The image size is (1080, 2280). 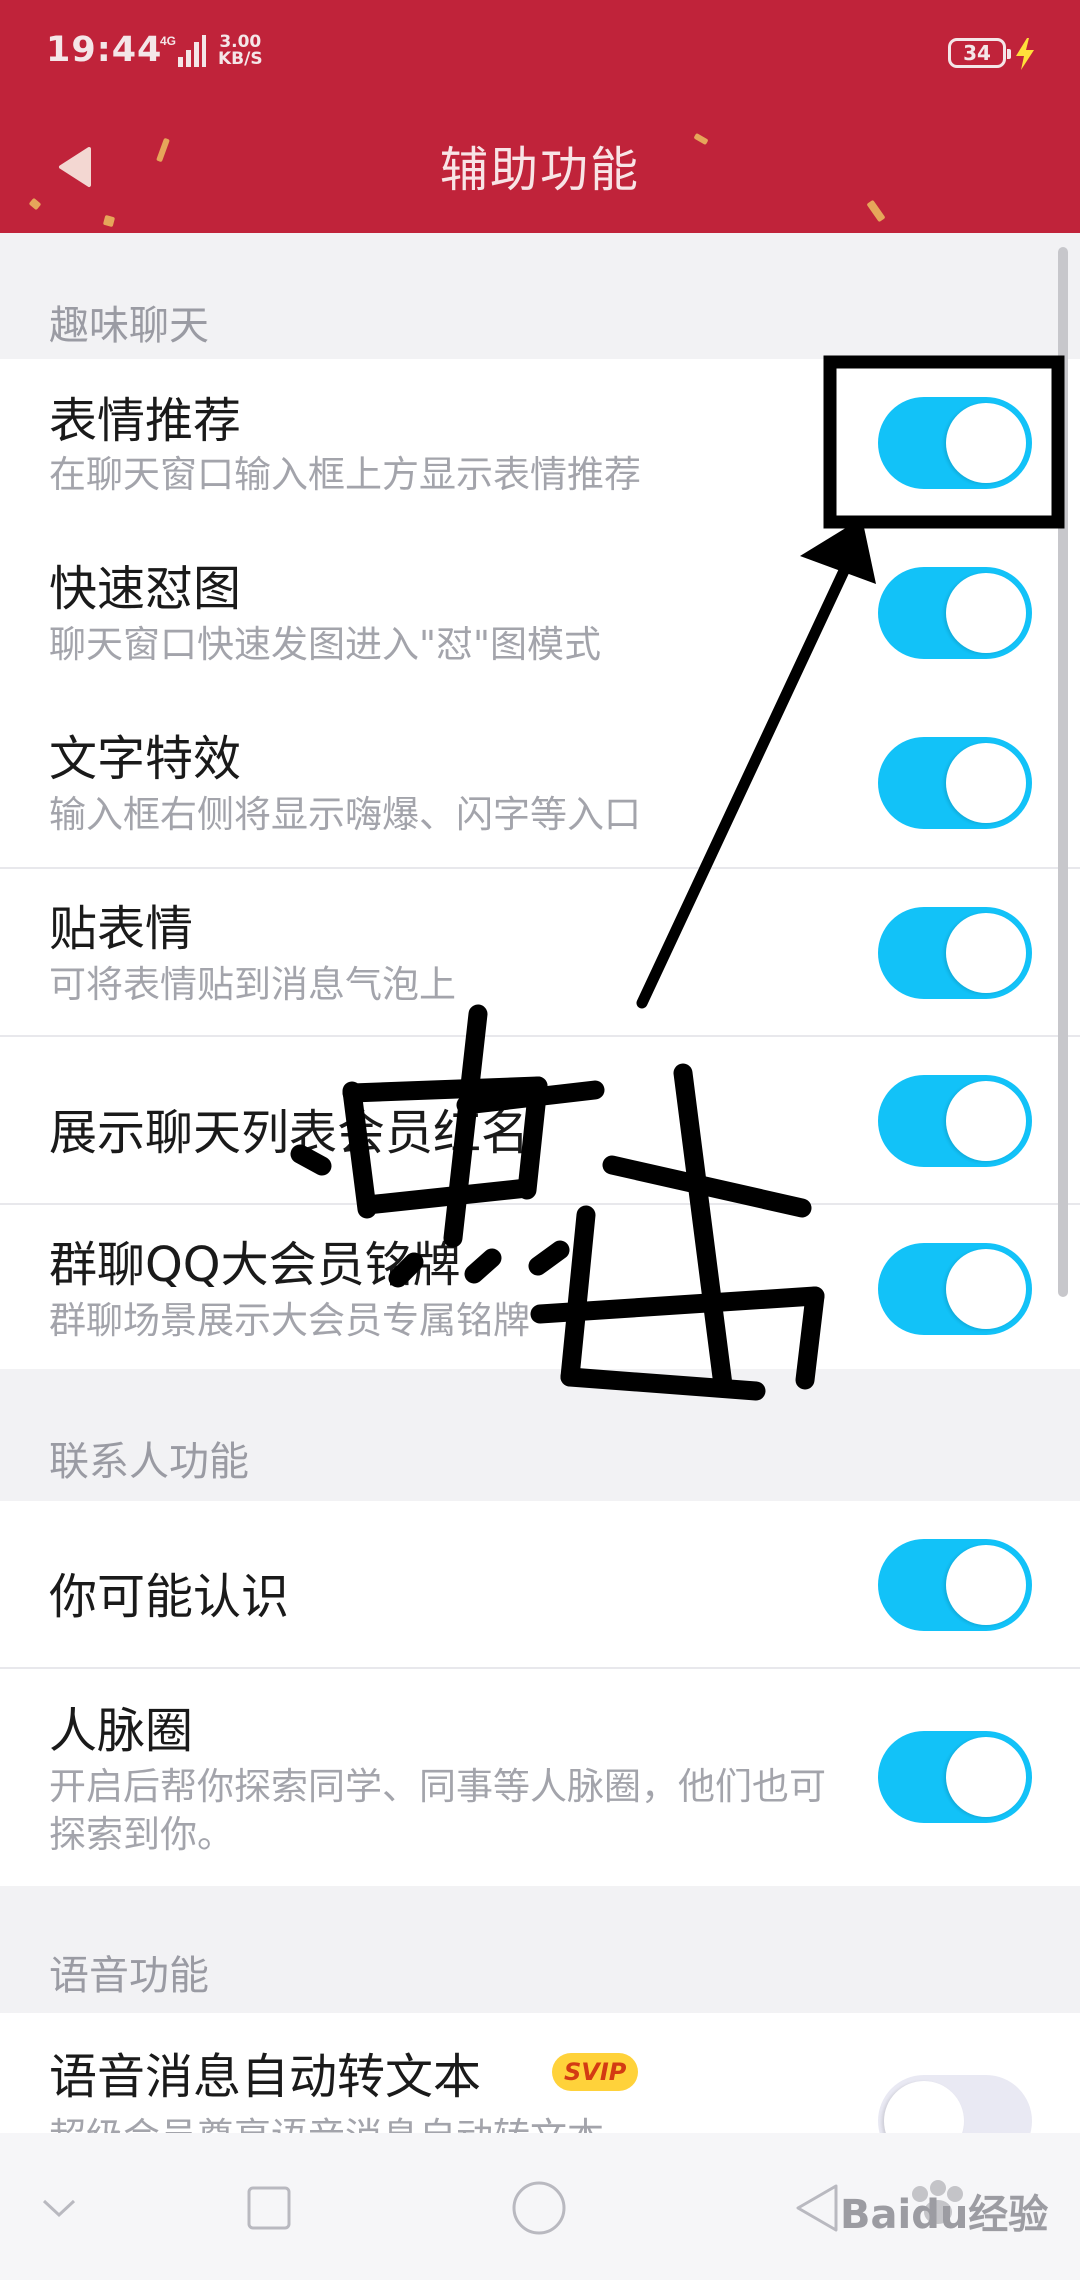 I want to click on setting-title: 快速怼图, so click(x=145, y=589).